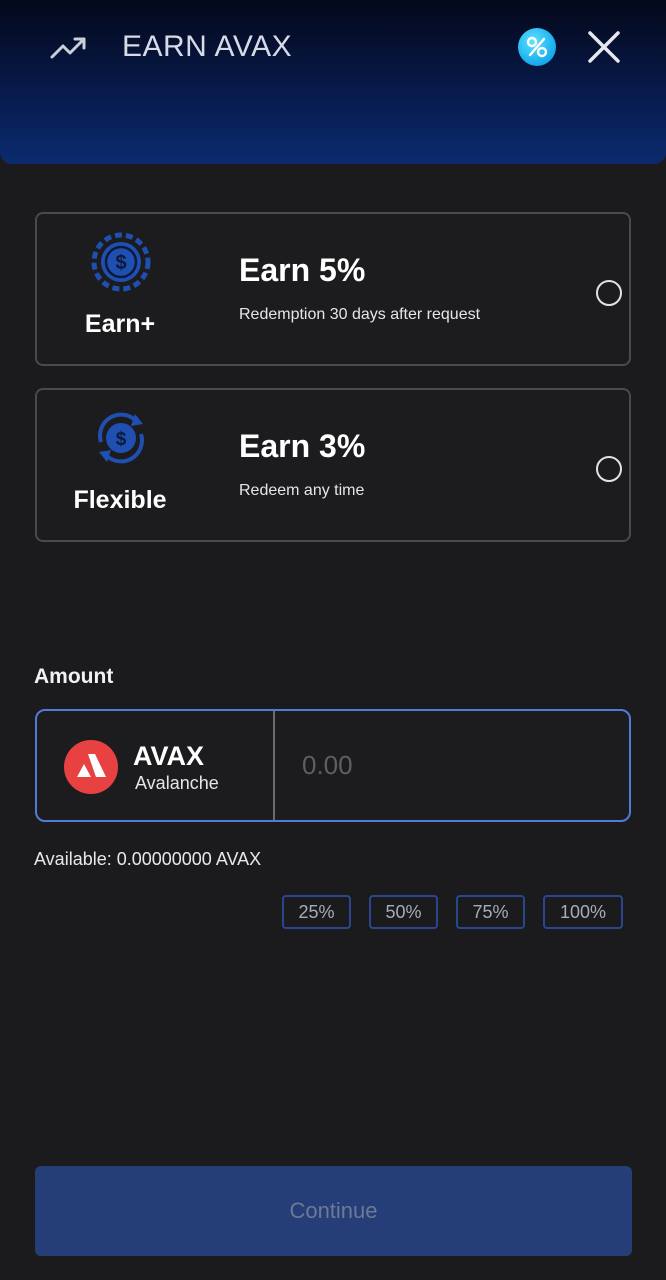 This screenshot has width=666, height=1280. What do you see at coordinates (360, 314) in the screenshot?
I see `plan-description: Redemption 30 days after request` at bounding box center [360, 314].